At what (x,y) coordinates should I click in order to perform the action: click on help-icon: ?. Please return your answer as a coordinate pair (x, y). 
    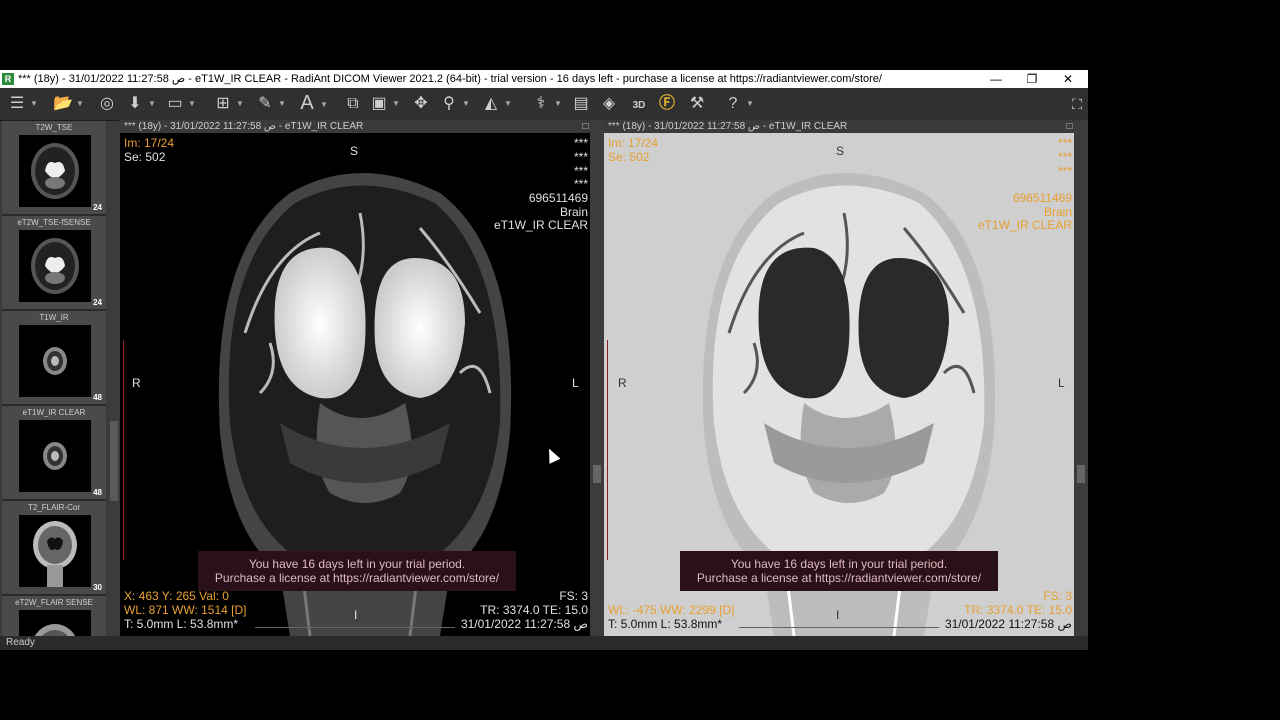
    Looking at the image, I should click on (733, 104).